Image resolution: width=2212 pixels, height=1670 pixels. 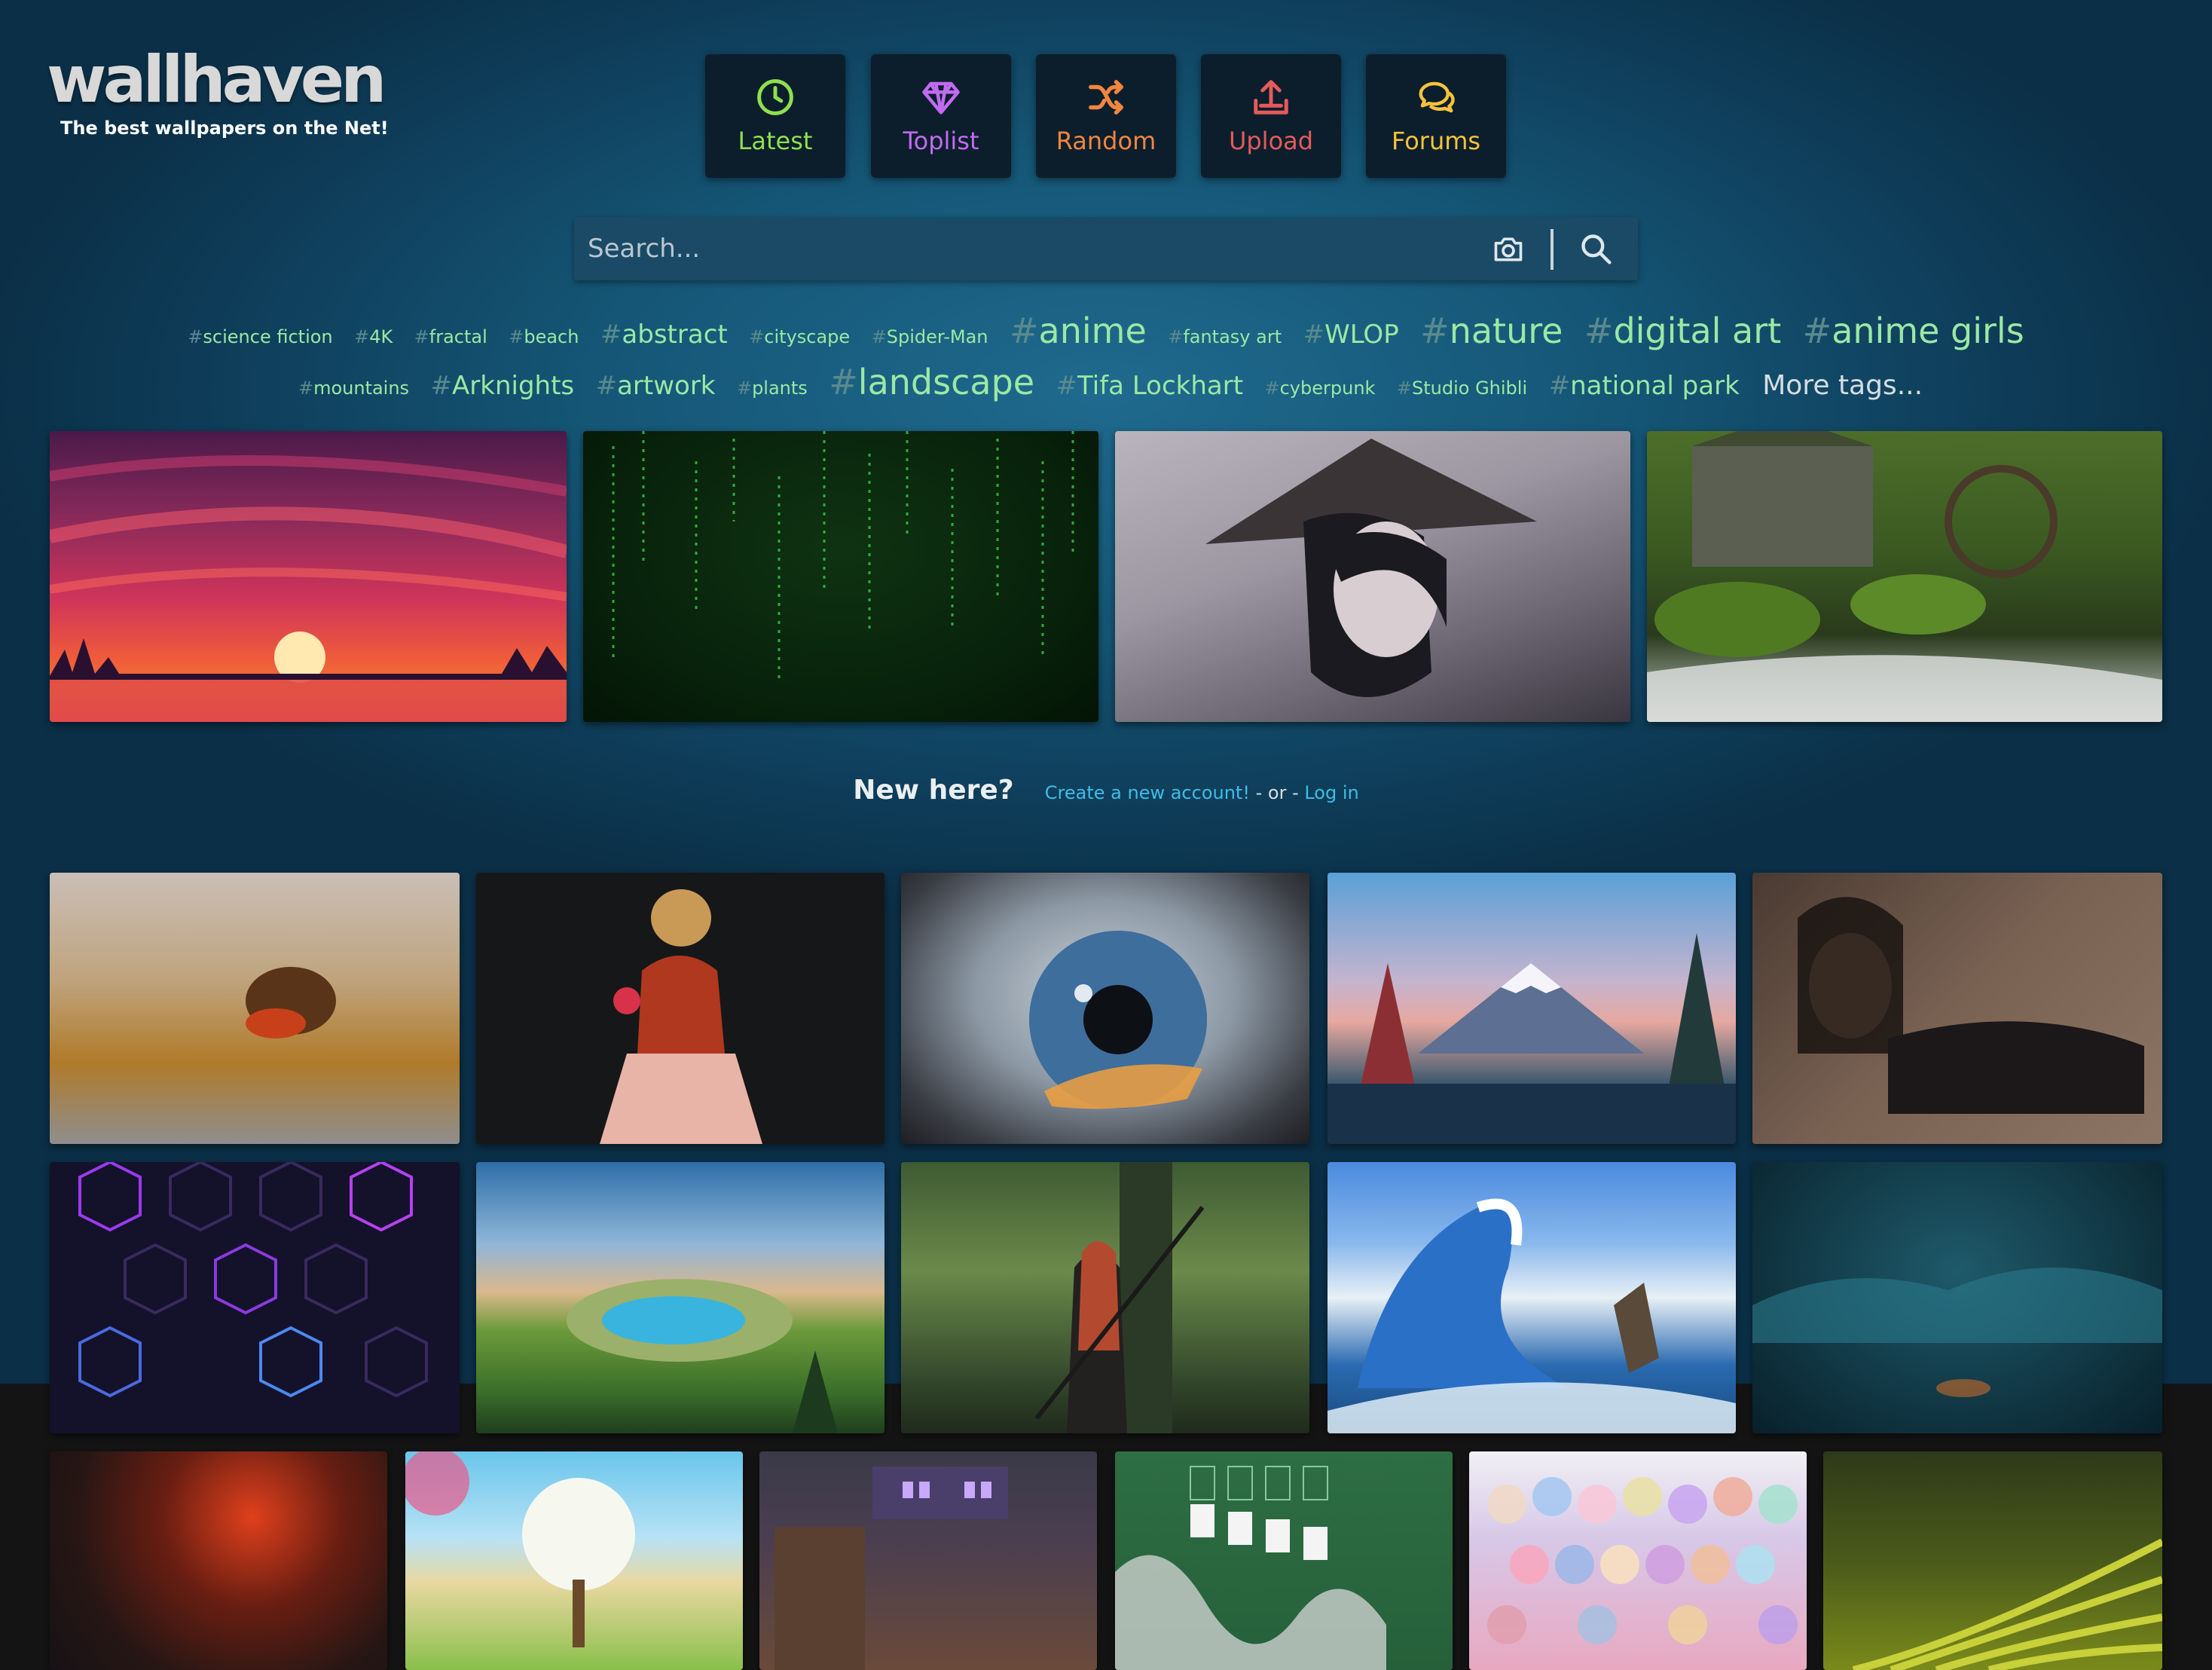 What do you see at coordinates (941, 116) in the screenshot?
I see `nav-toplist-button: Toplist` at bounding box center [941, 116].